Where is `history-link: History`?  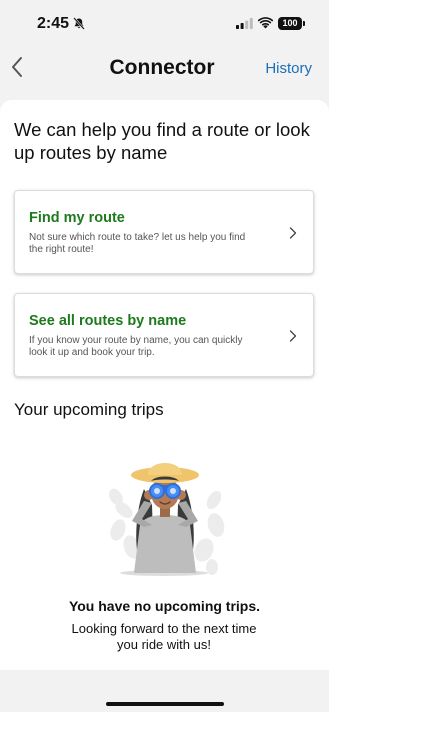 history-link: History is located at coordinates (288, 68).